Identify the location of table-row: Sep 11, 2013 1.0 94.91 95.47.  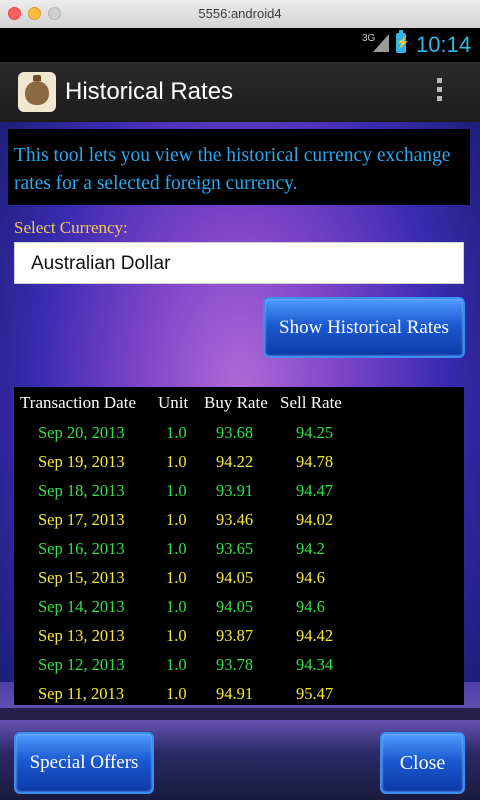
(239, 694).